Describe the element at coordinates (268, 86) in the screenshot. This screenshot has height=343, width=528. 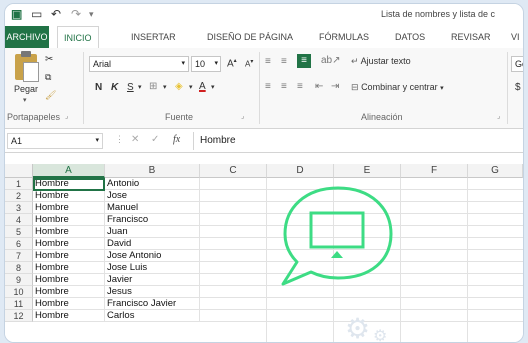
I see `align-left-icon: ≡` at that location.